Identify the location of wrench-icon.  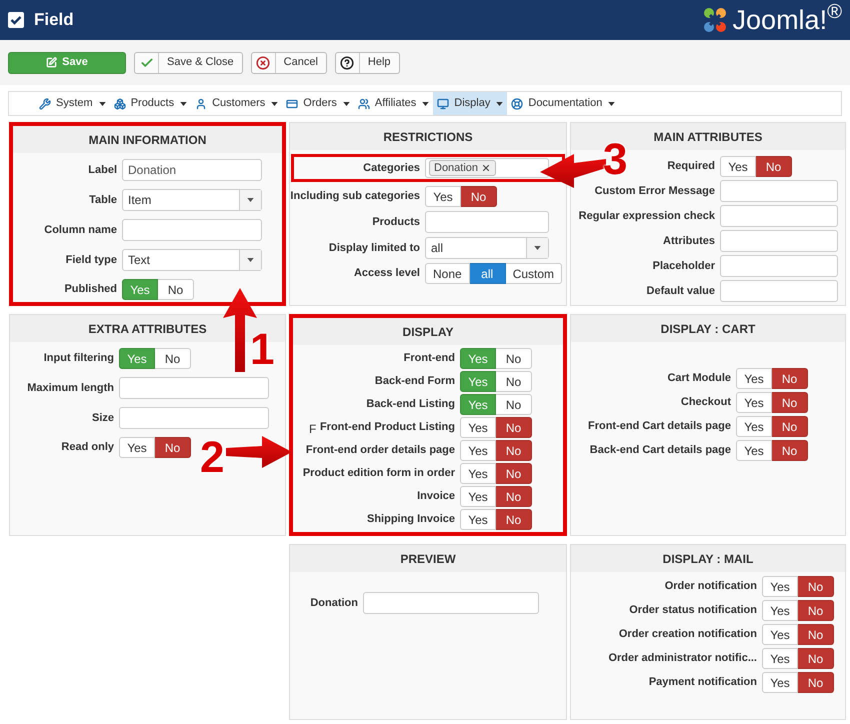
(45, 104).